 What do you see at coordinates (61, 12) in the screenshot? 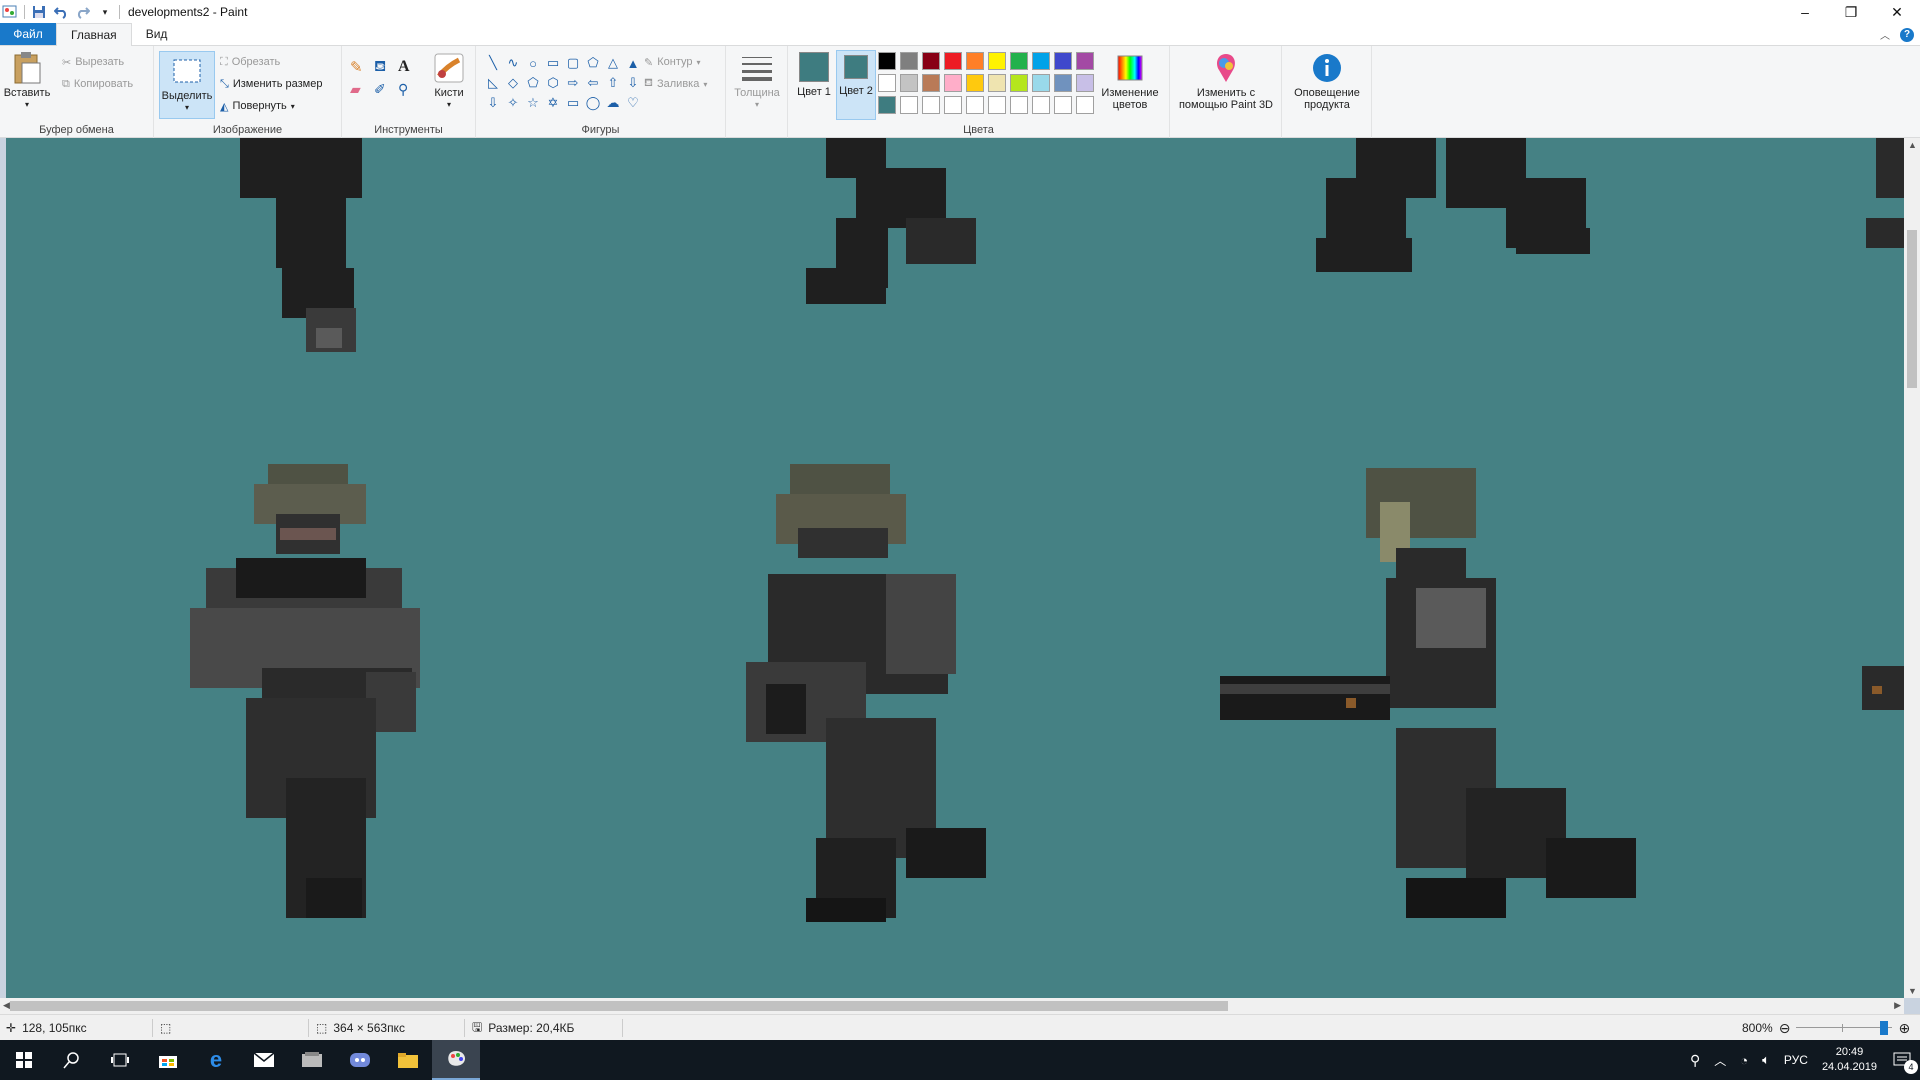
I see `undo-icon` at bounding box center [61, 12].